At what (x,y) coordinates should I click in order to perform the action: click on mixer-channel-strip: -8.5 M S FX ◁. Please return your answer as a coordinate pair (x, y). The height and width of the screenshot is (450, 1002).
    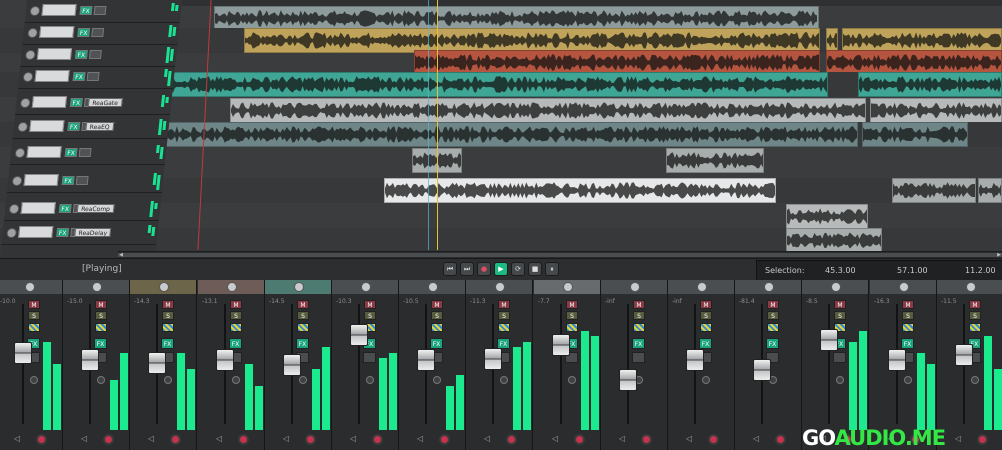
    Looking at the image, I should click on (835, 365).